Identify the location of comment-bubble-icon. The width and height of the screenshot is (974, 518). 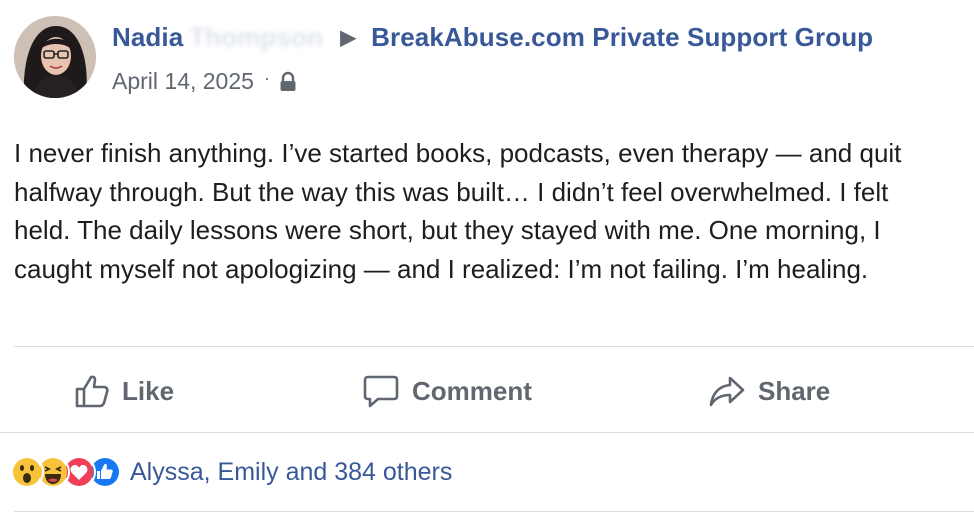
(381, 391).